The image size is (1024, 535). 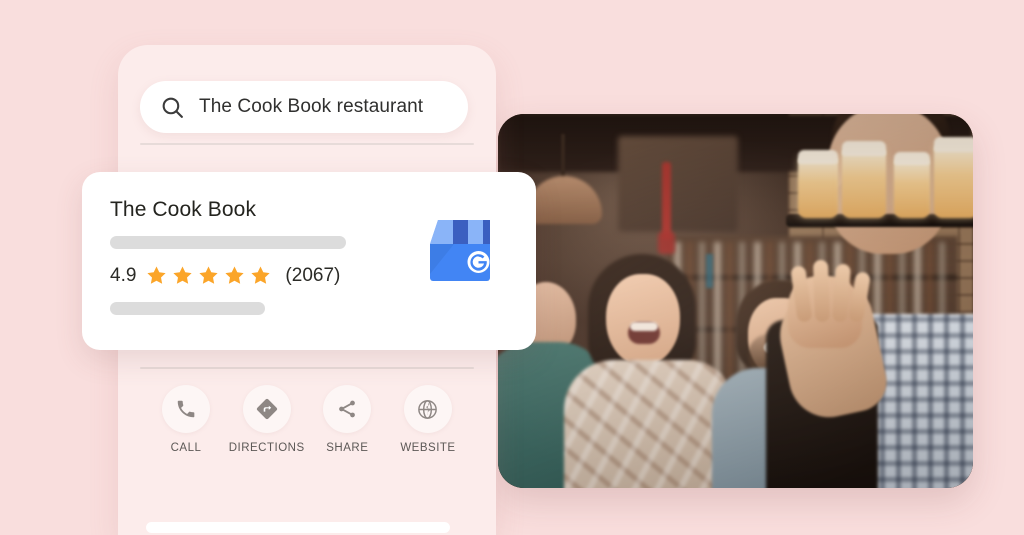 I want to click on search-icon, so click(x=172, y=107).